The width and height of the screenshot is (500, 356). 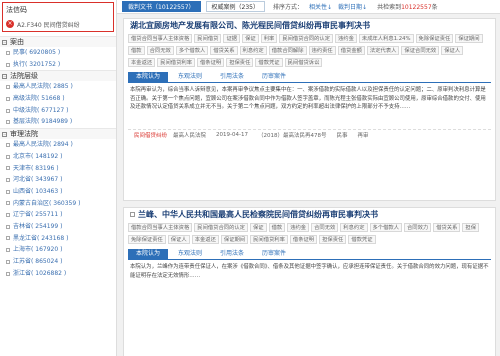 What do you see at coordinates (58, 122) in the screenshot?
I see `filter-item: 基层法院( 9184989 )` at bounding box center [58, 122].